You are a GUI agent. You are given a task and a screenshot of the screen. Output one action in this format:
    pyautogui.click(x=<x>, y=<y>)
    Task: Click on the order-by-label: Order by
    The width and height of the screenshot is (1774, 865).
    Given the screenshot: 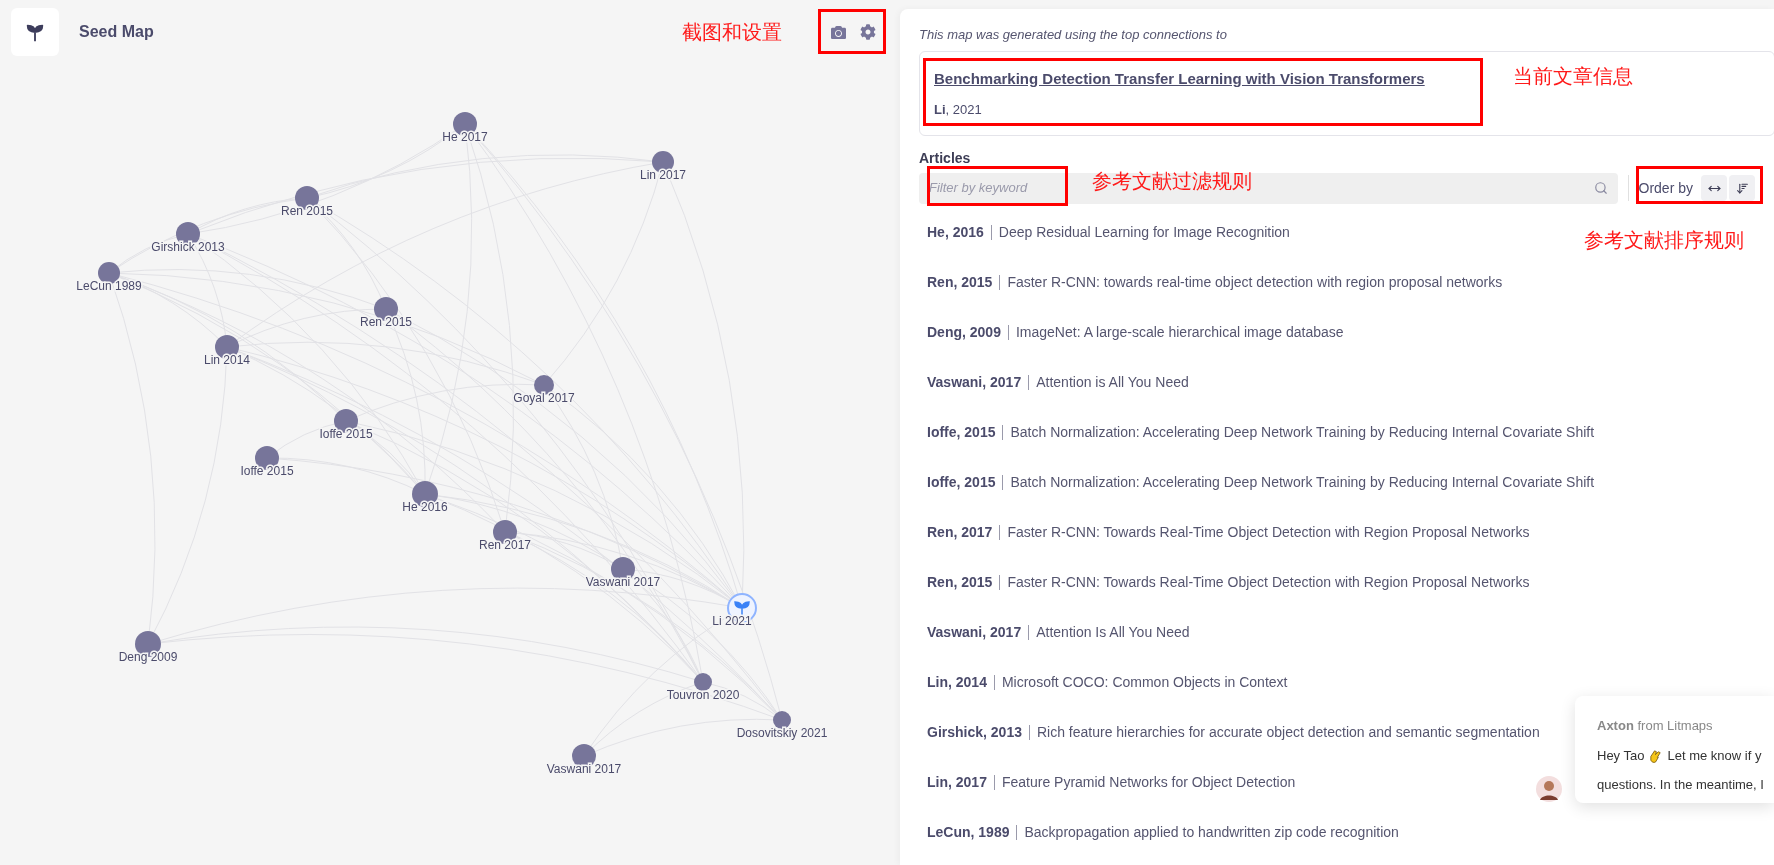 What is the action you would take?
    pyautogui.click(x=1665, y=188)
    